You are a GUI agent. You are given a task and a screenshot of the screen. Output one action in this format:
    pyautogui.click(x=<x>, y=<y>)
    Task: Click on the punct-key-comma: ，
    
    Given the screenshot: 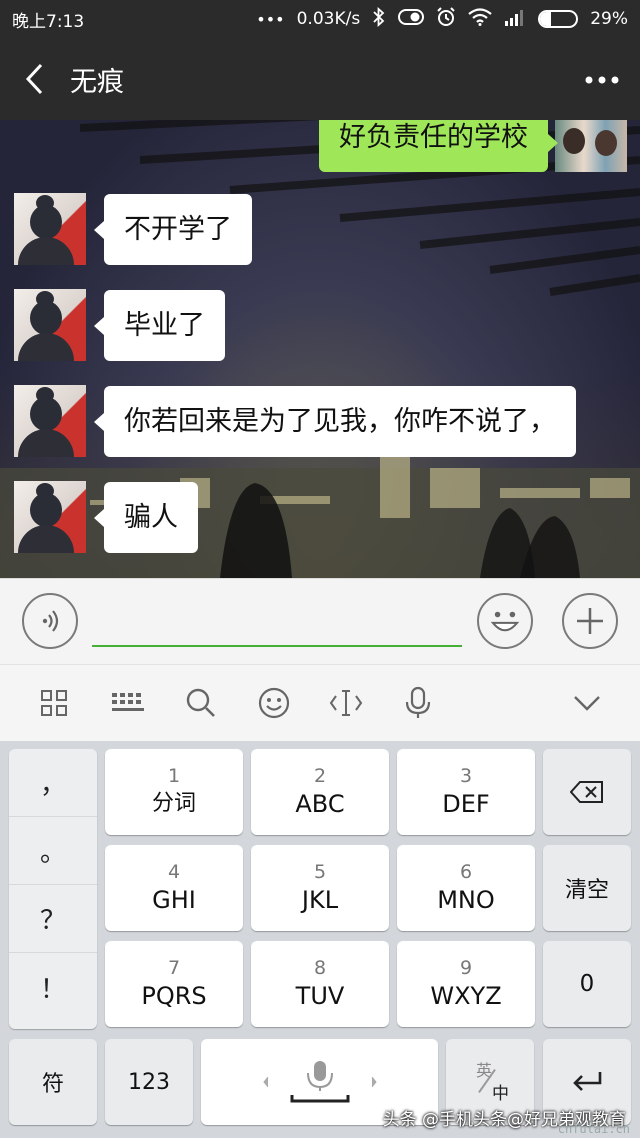 What is the action you would take?
    pyautogui.click(x=53, y=783)
    